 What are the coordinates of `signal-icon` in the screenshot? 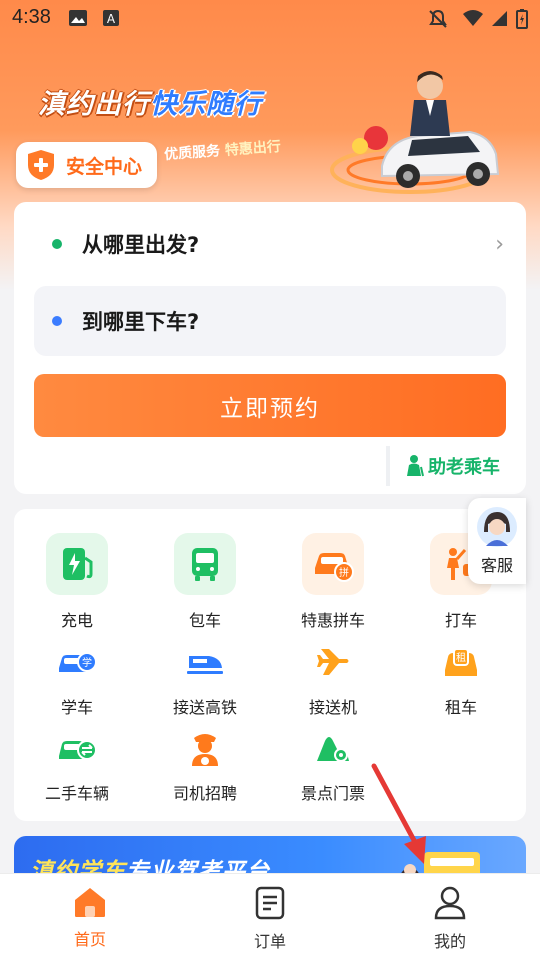 It's located at (499, 18).